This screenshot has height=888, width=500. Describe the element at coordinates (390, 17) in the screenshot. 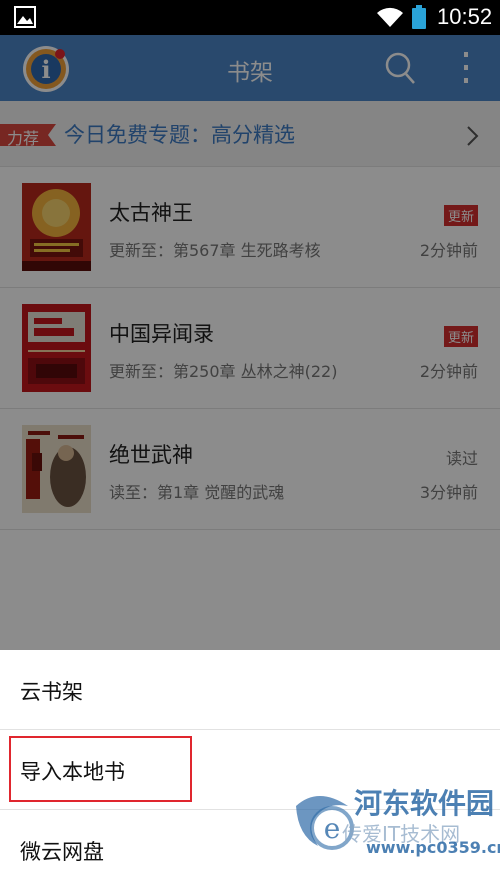

I see `wifi-icon` at that location.